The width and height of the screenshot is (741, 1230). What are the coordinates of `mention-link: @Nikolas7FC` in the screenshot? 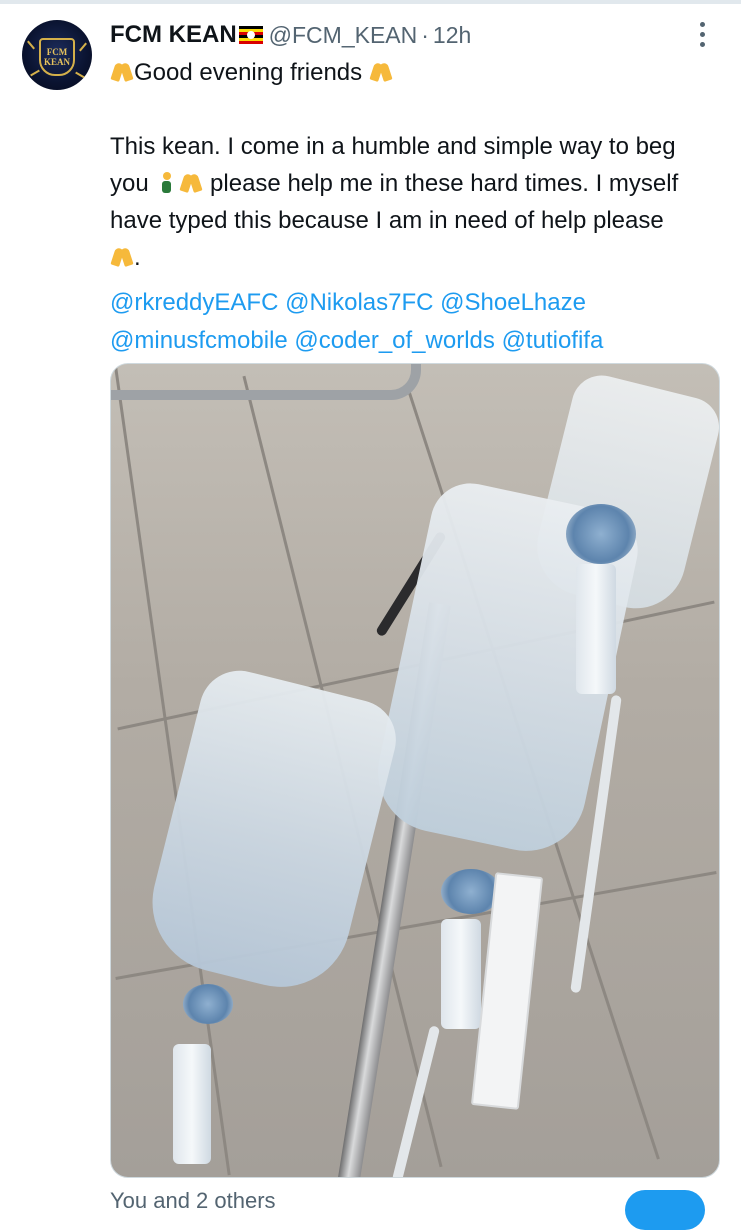 It's located at (359, 302).